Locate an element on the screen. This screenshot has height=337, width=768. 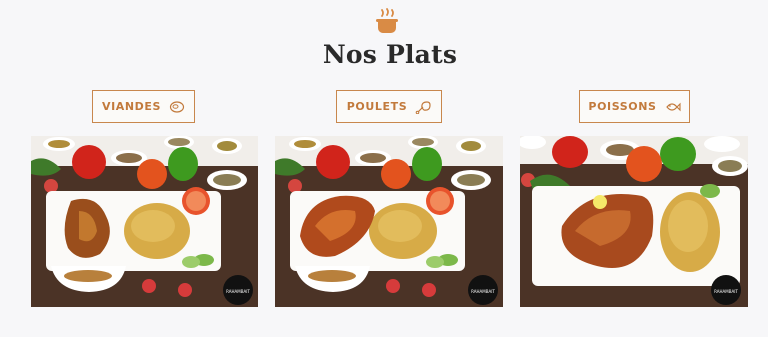
category-button-poulets: POULETS is located at coordinates (389, 106).